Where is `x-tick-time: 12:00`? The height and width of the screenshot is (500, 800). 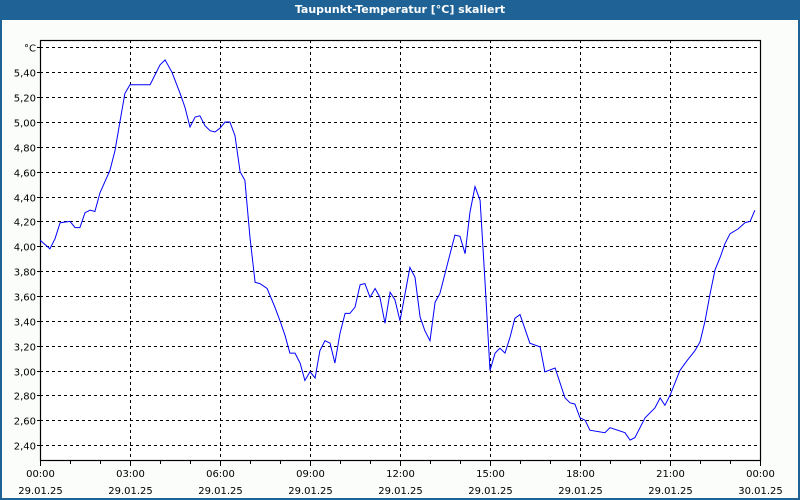 x-tick-time: 12:00 is located at coordinates (400, 474).